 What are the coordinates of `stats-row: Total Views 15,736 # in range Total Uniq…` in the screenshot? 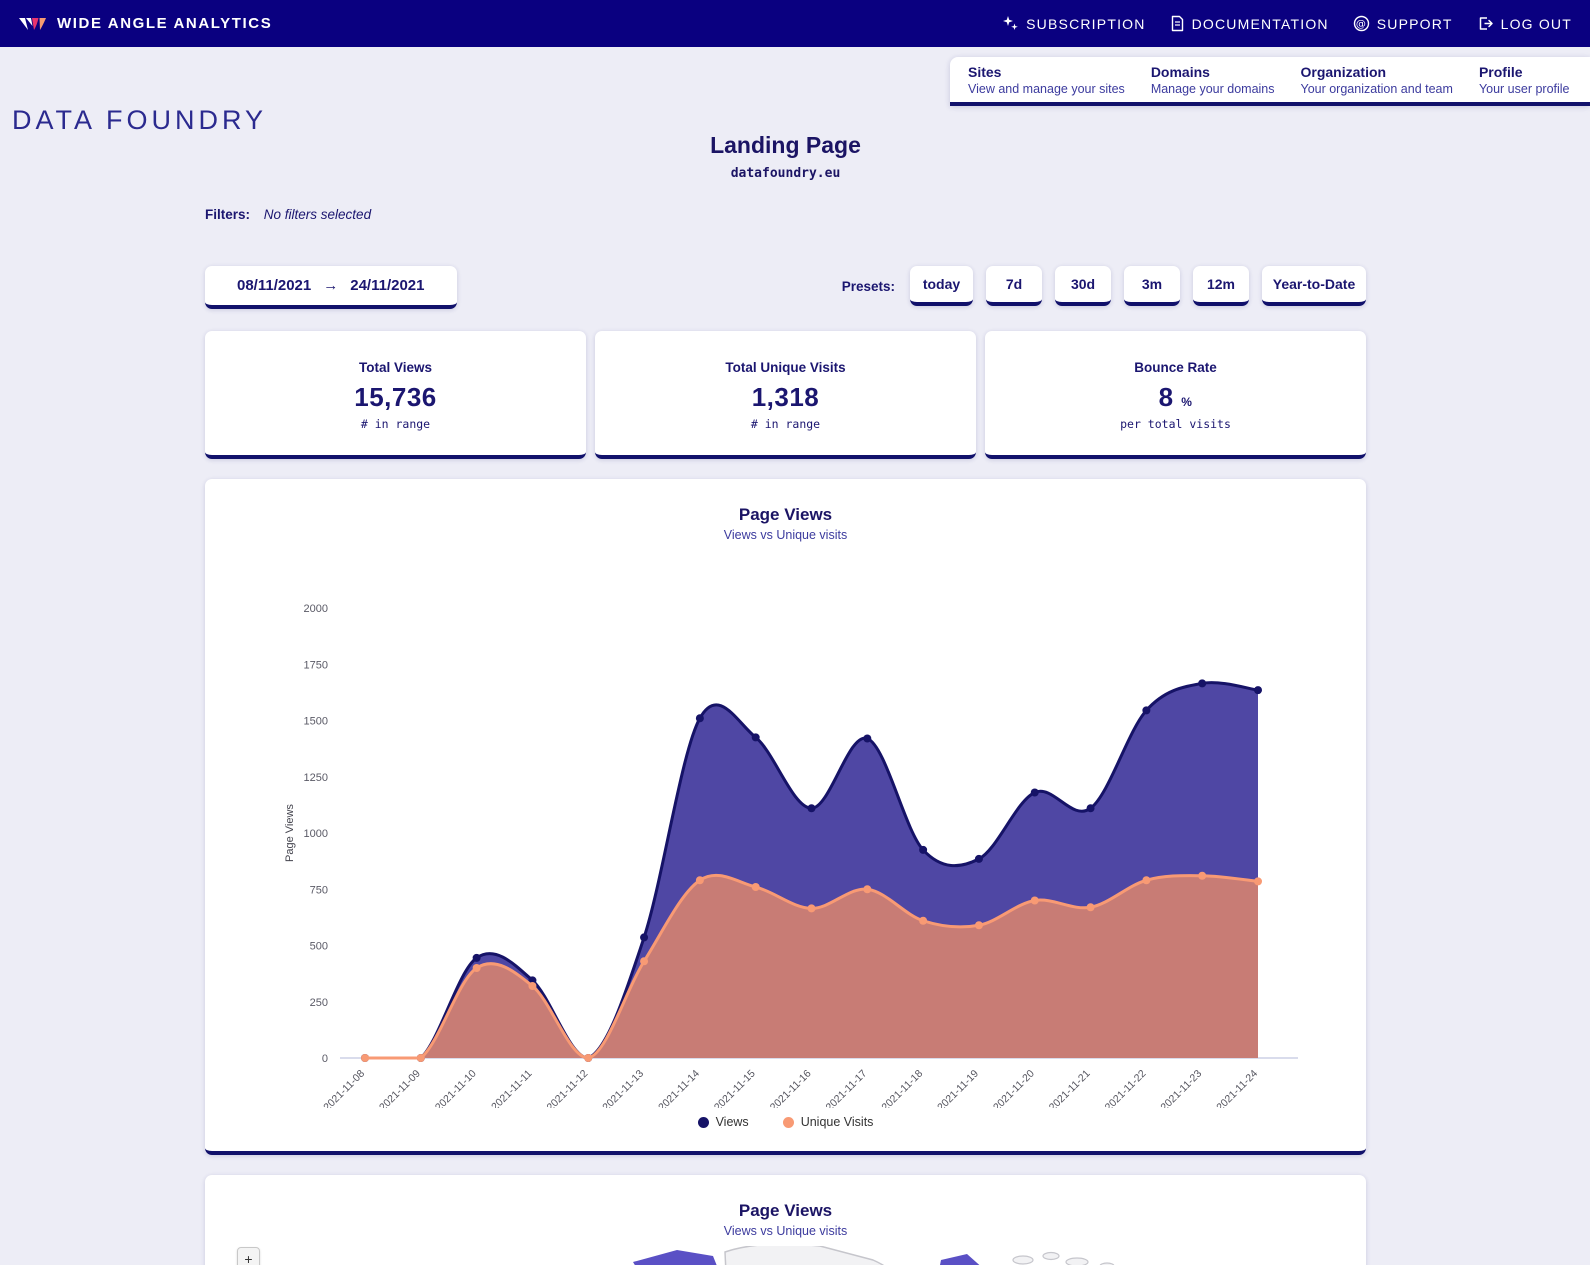 It's located at (785, 395).